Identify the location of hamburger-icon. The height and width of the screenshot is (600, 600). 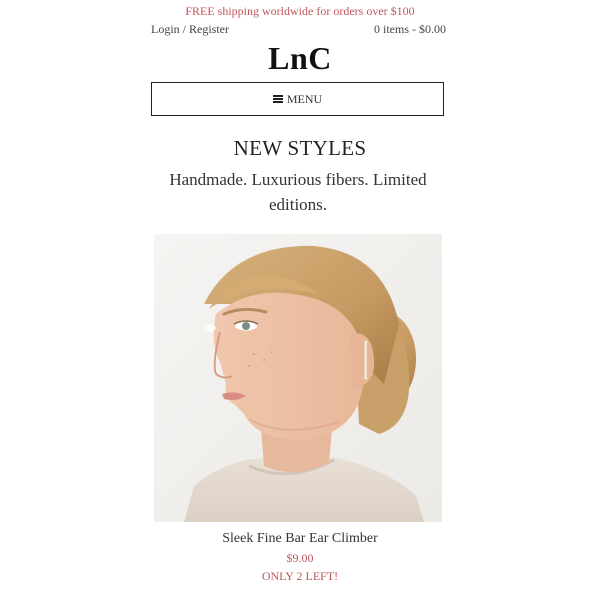
(277, 99).